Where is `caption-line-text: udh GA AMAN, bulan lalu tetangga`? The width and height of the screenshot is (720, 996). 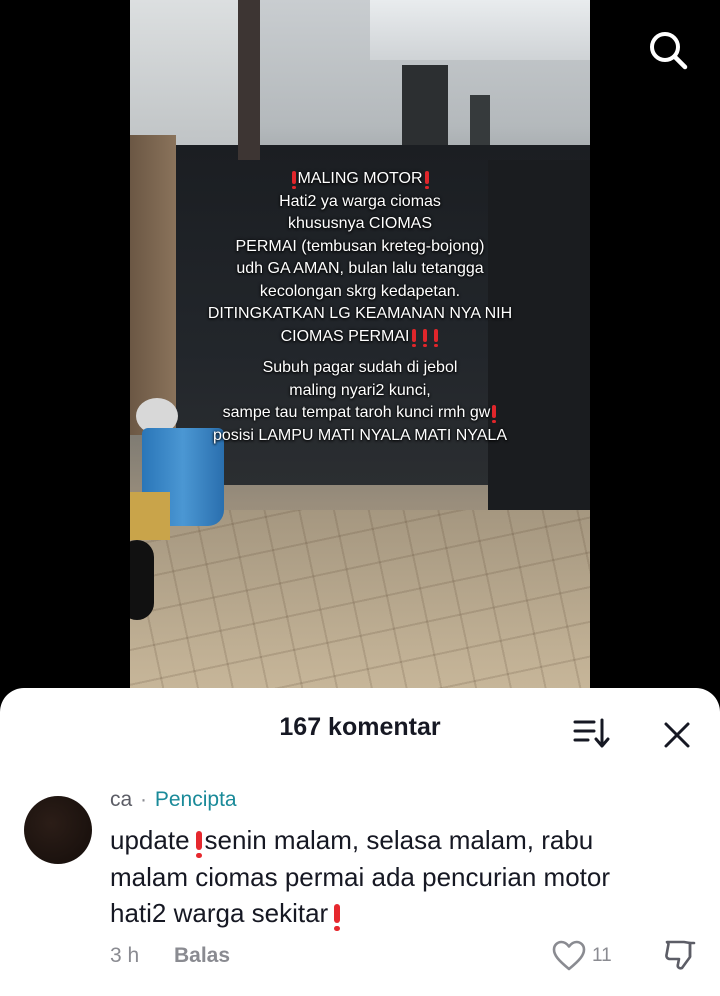 caption-line-text: udh GA AMAN, bulan lalu tetangga is located at coordinates (360, 268).